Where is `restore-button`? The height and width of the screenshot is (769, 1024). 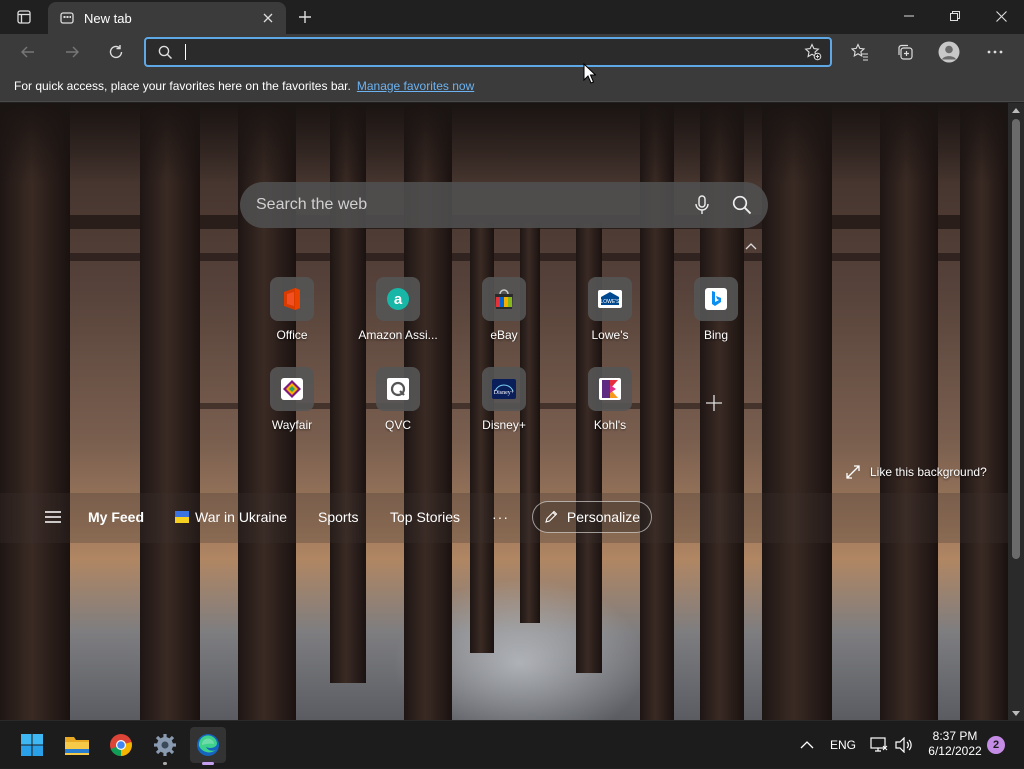
restore-button is located at coordinates (955, 16).